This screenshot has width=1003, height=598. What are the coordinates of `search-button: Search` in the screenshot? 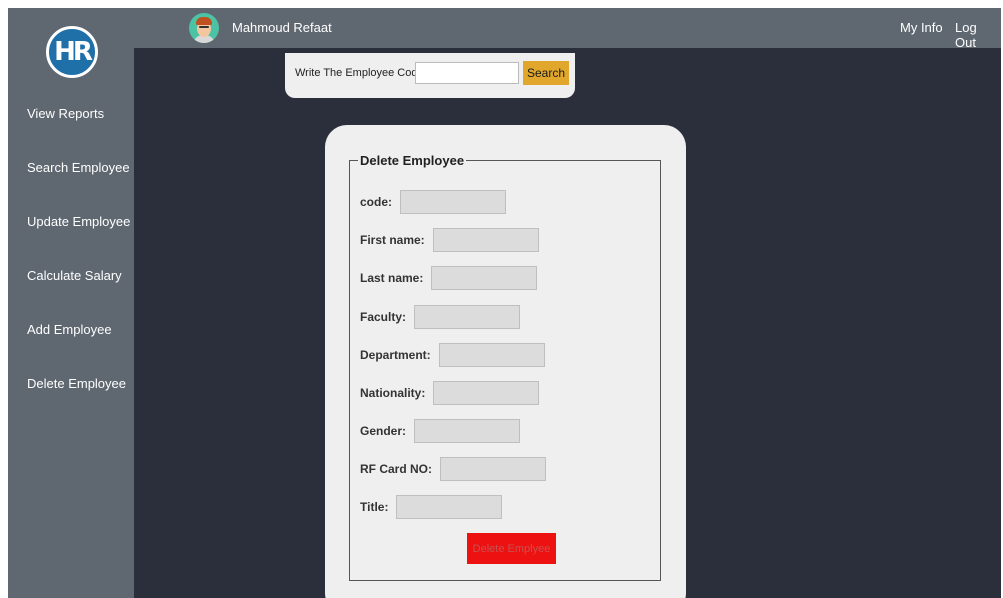 It's located at (546, 73).